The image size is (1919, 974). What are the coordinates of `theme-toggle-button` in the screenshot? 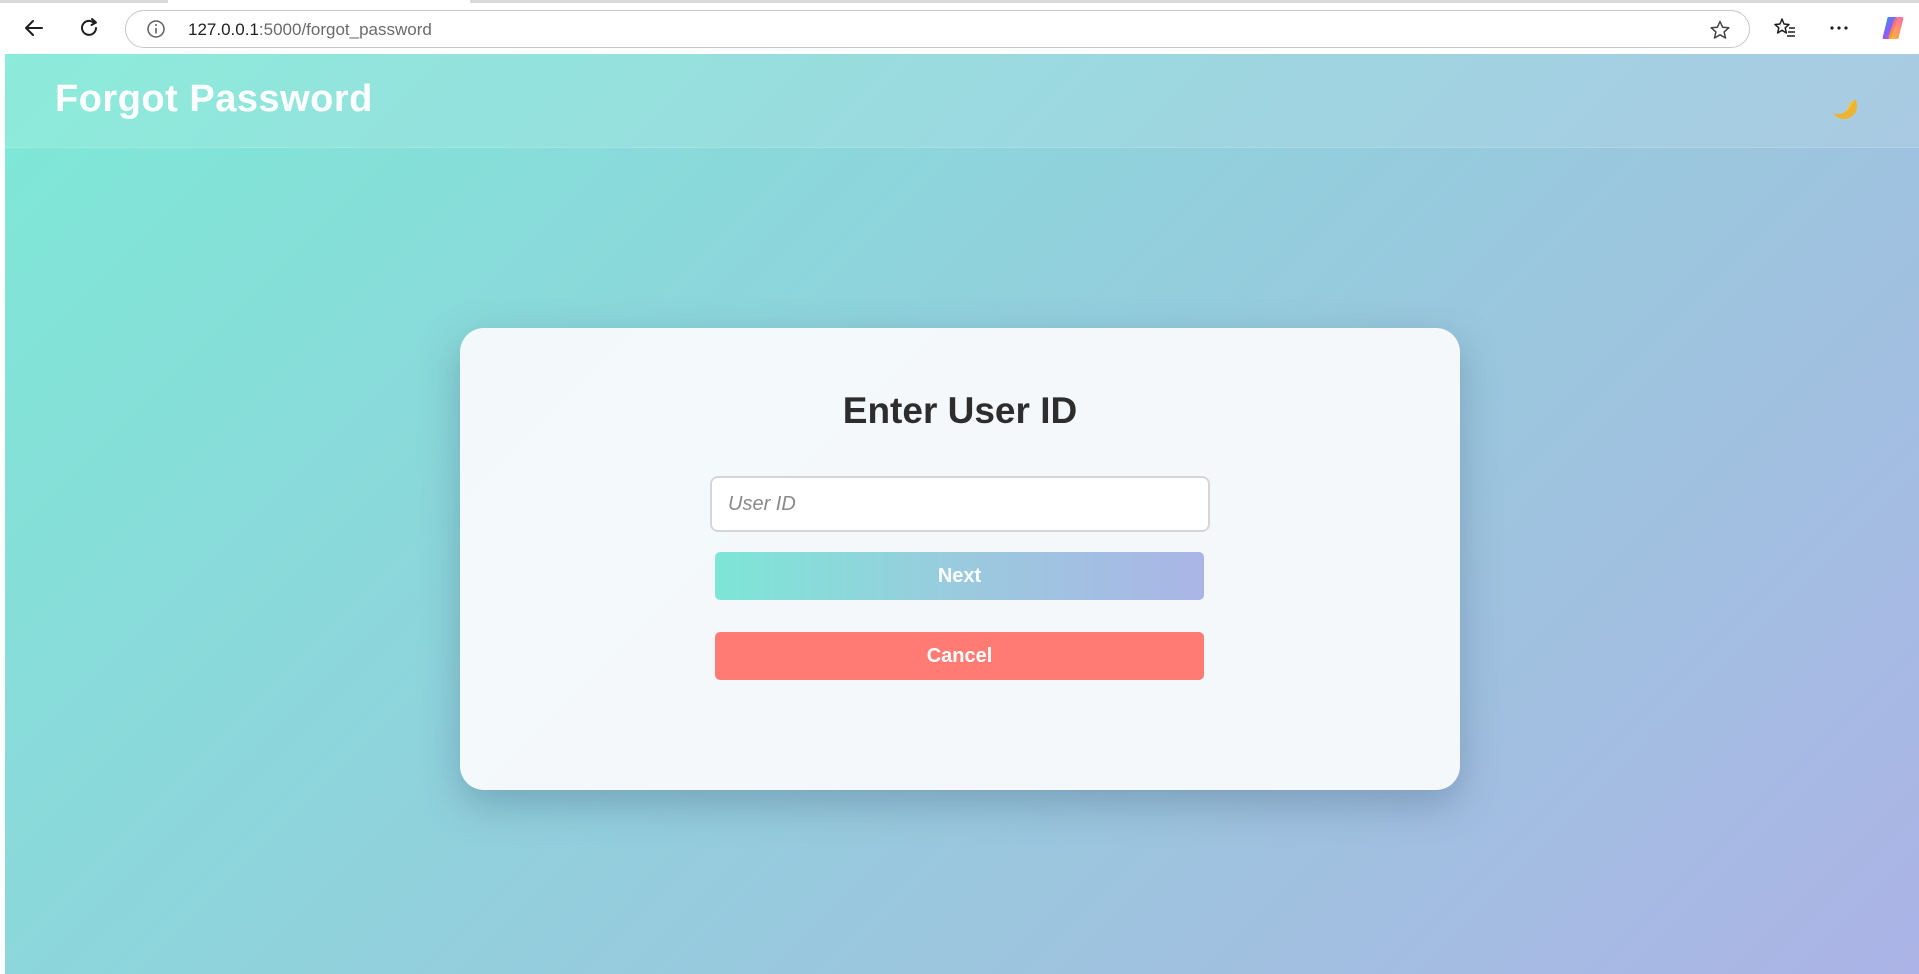 It's located at (1843, 103).